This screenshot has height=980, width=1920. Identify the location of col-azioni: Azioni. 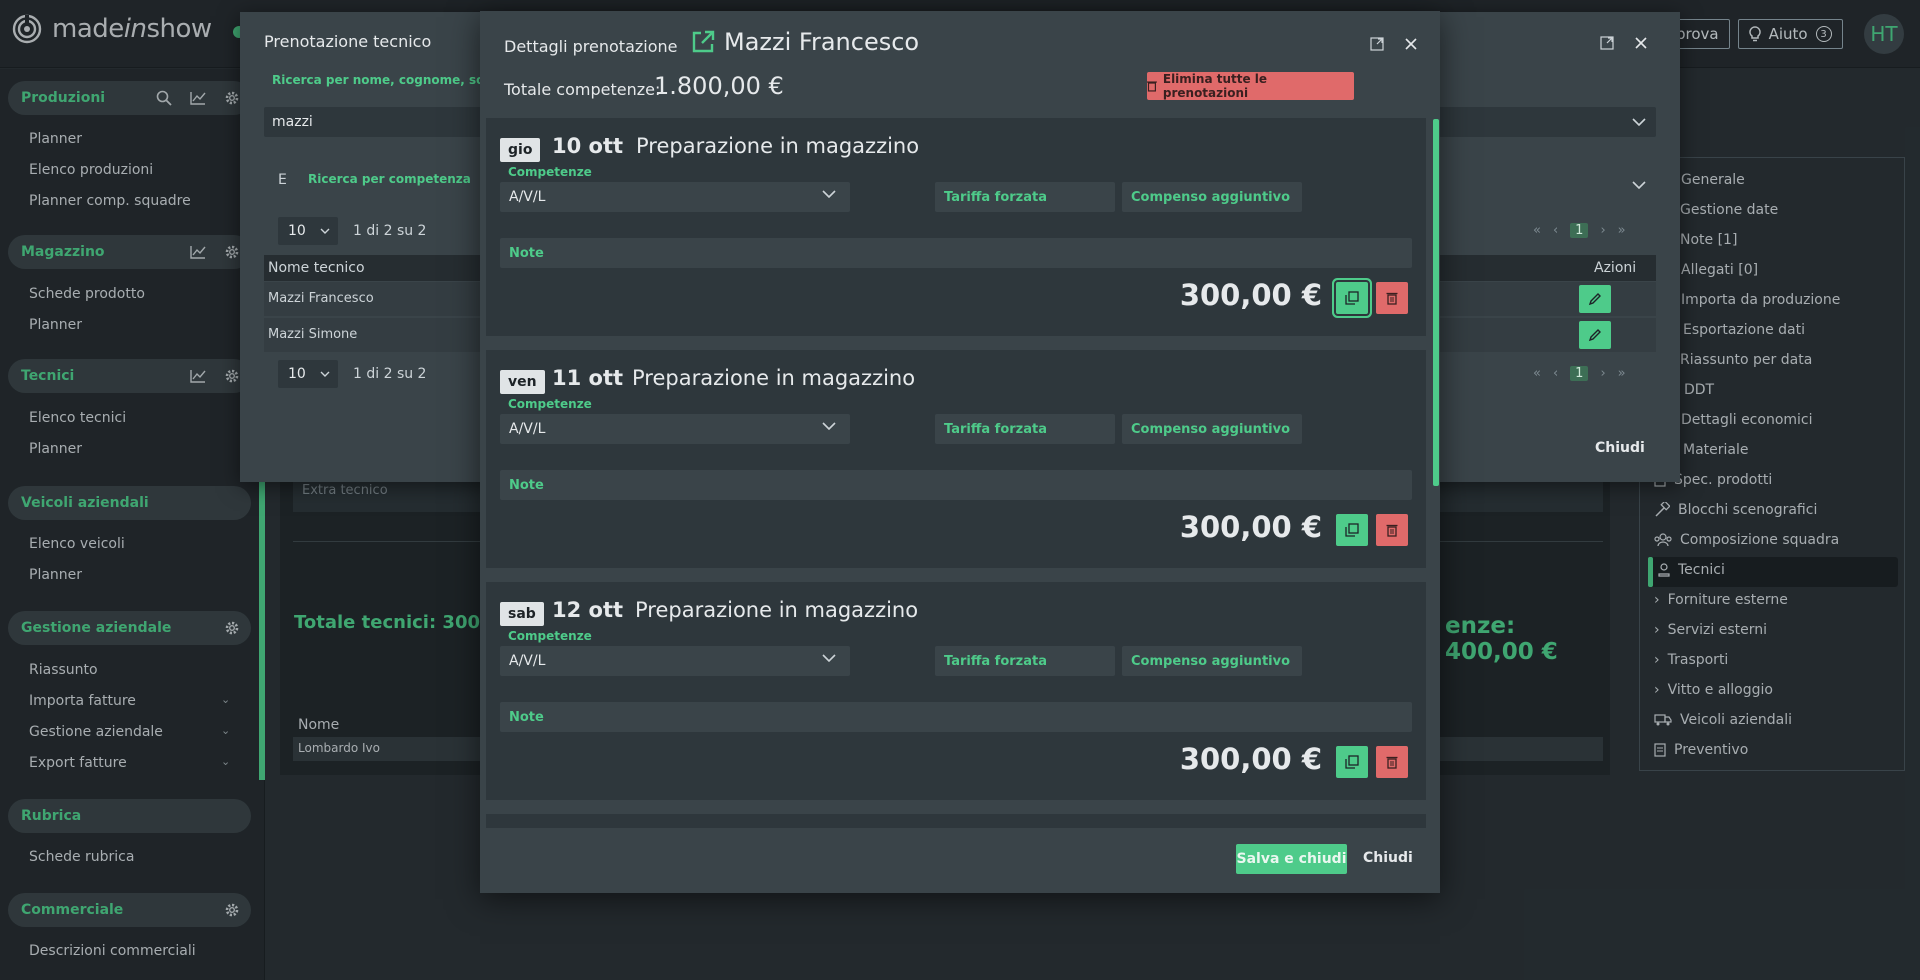
(1615, 268).